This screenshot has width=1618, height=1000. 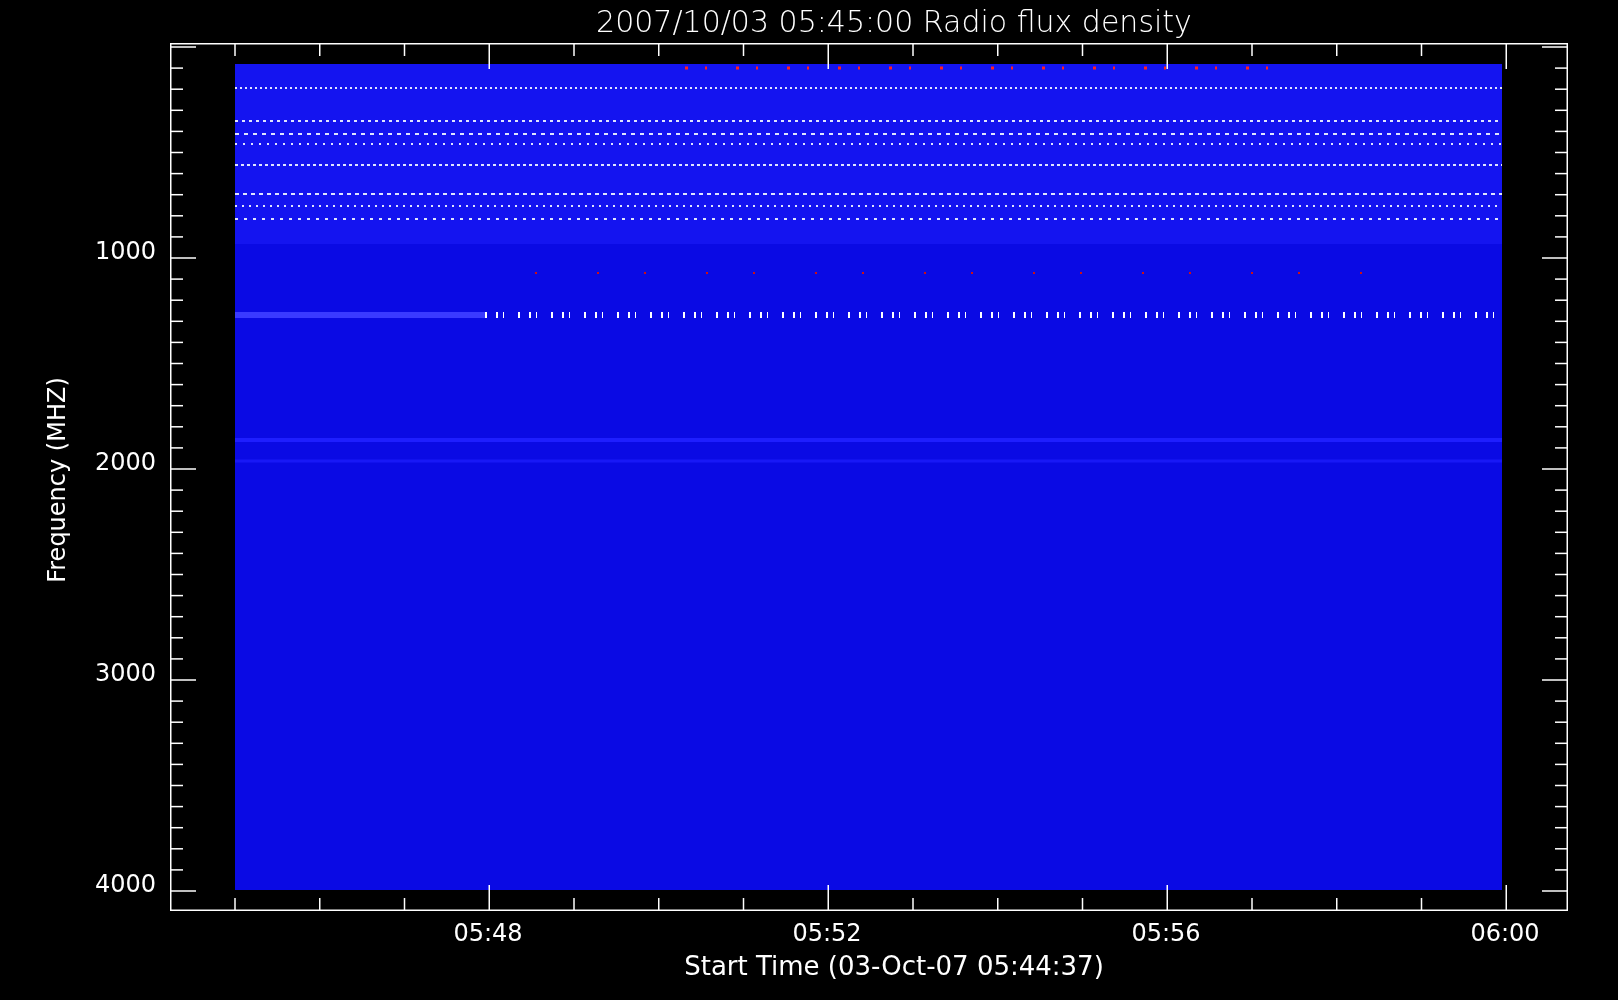 What do you see at coordinates (488, 933) in the screenshot?
I see `x-tick-label: 05:48` at bounding box center [488, 933].